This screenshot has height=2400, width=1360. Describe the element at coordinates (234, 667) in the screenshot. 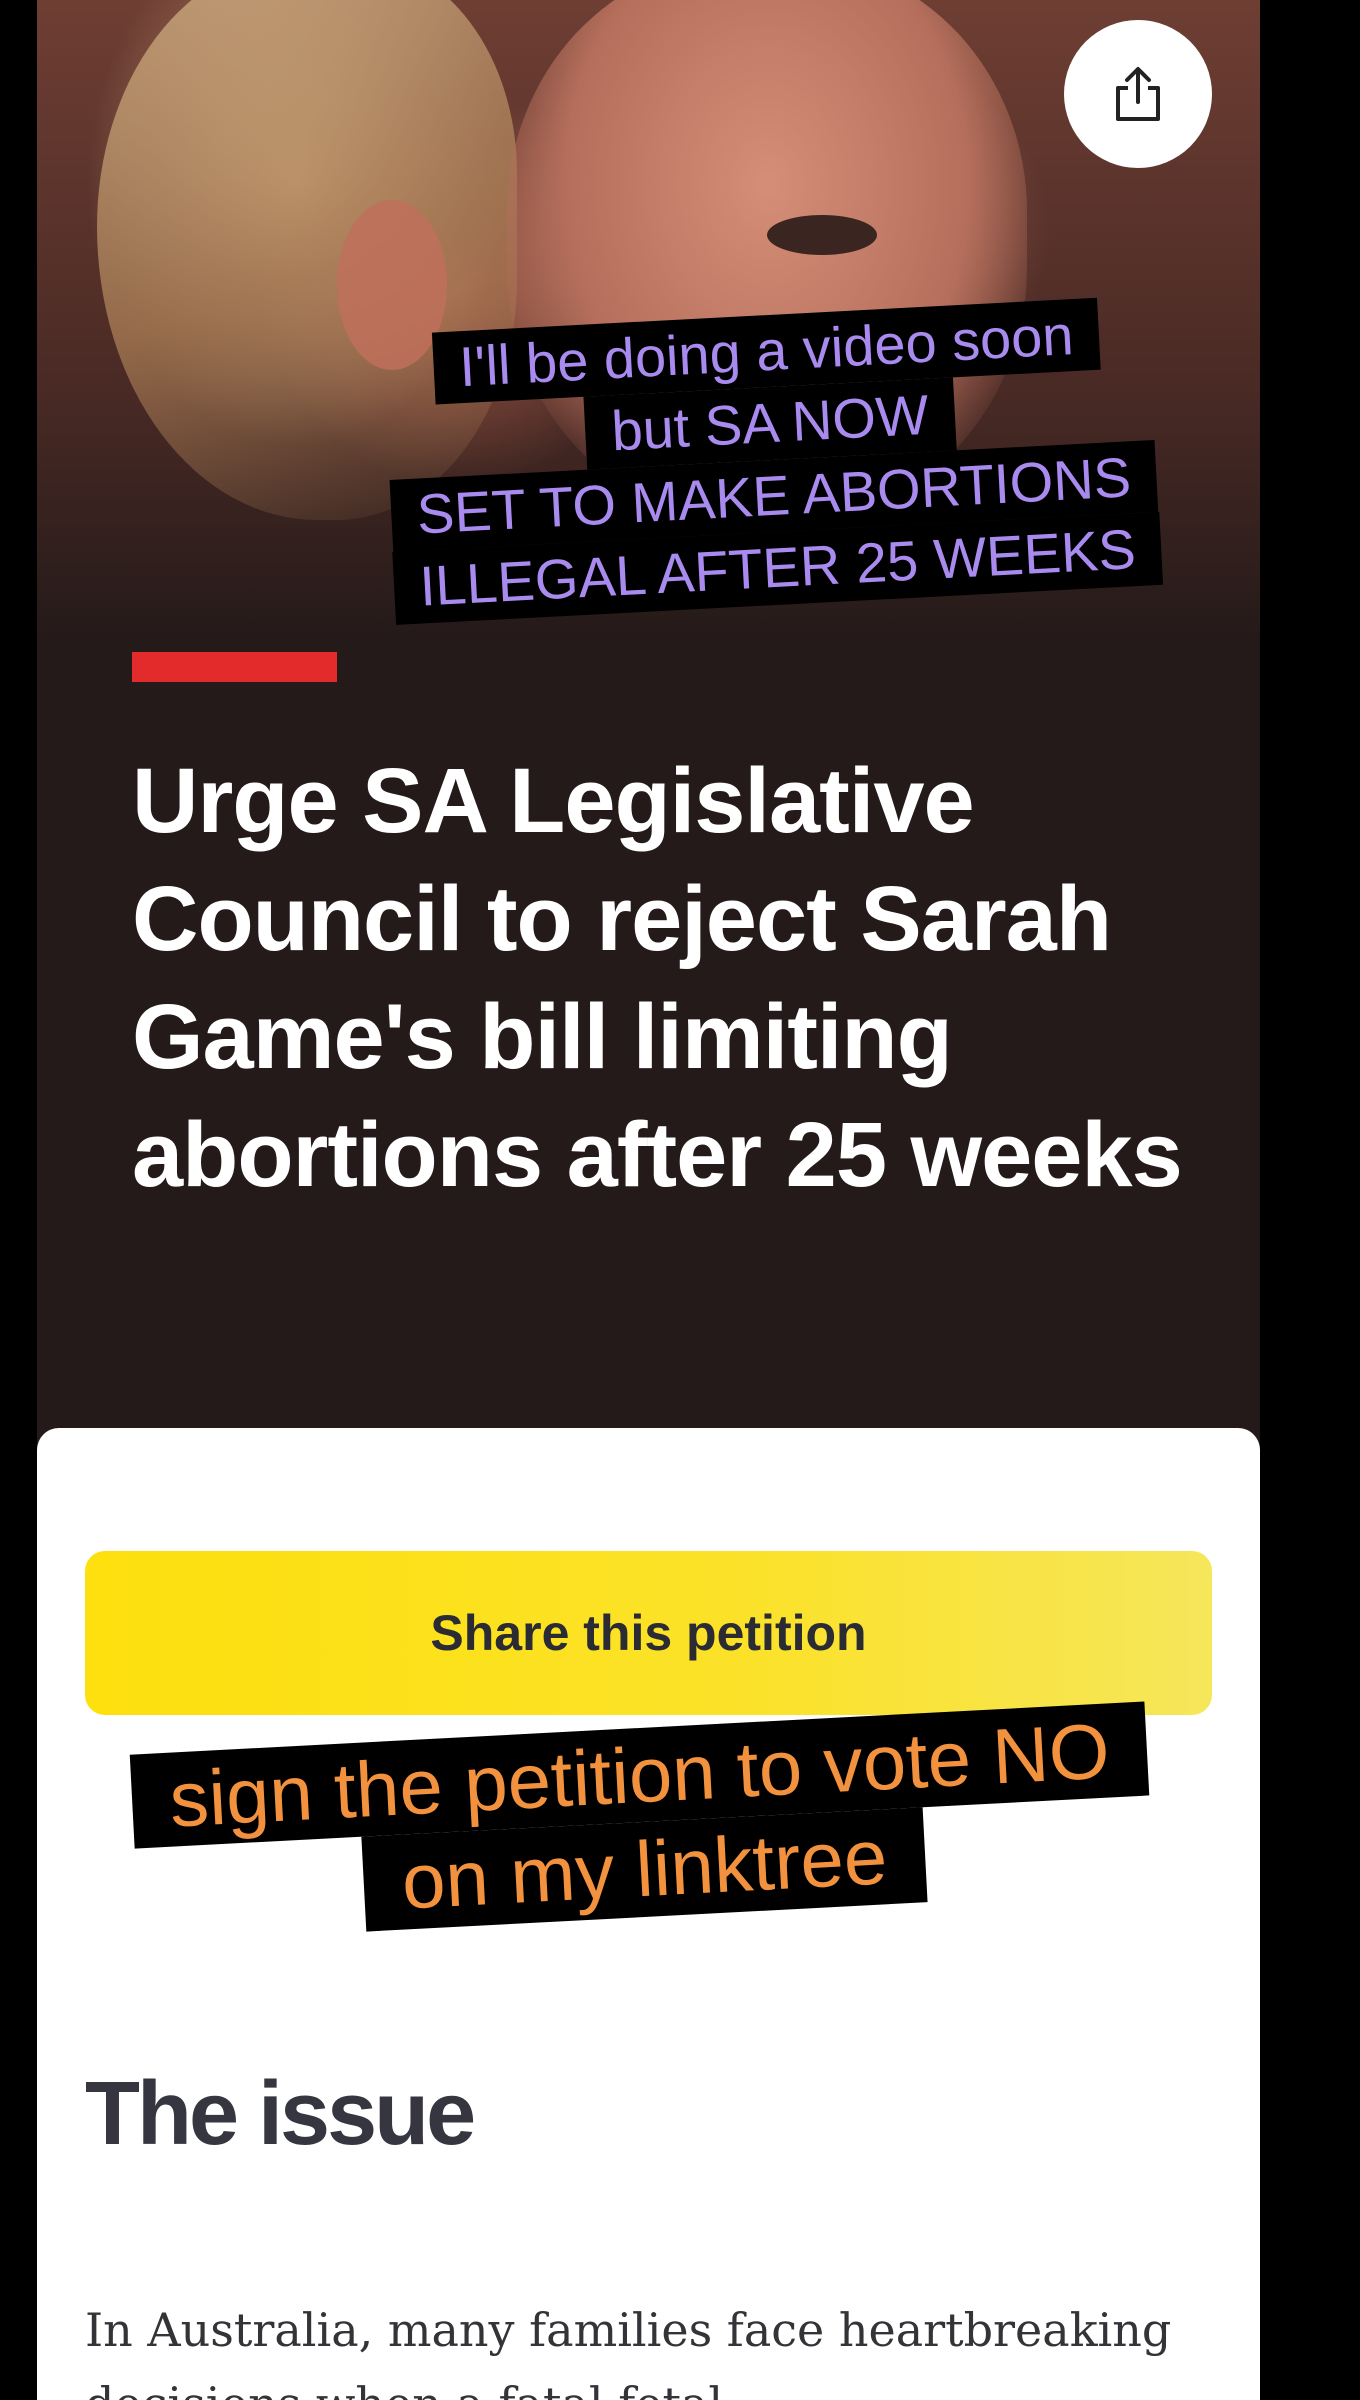

I see `accent-bar` at that location.